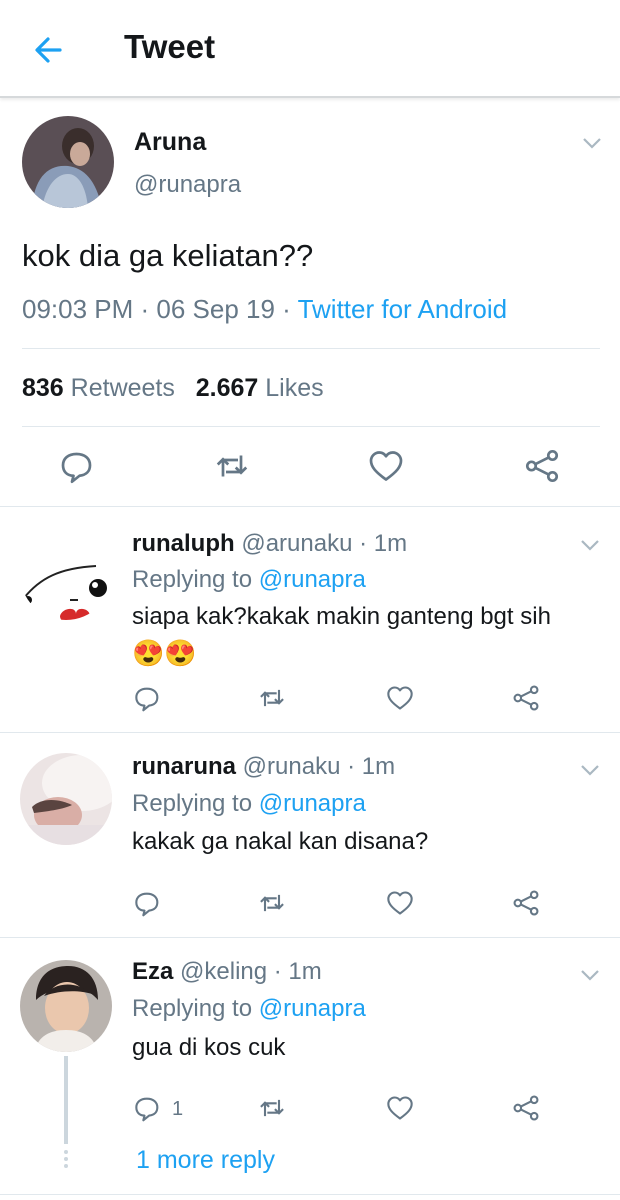 This screenshot has width=620, height=1200. What do you see at coordinates (170, 142) in the screenshot?
I see `tweet-author-name: Aruna` at bounding box center [170, 142].